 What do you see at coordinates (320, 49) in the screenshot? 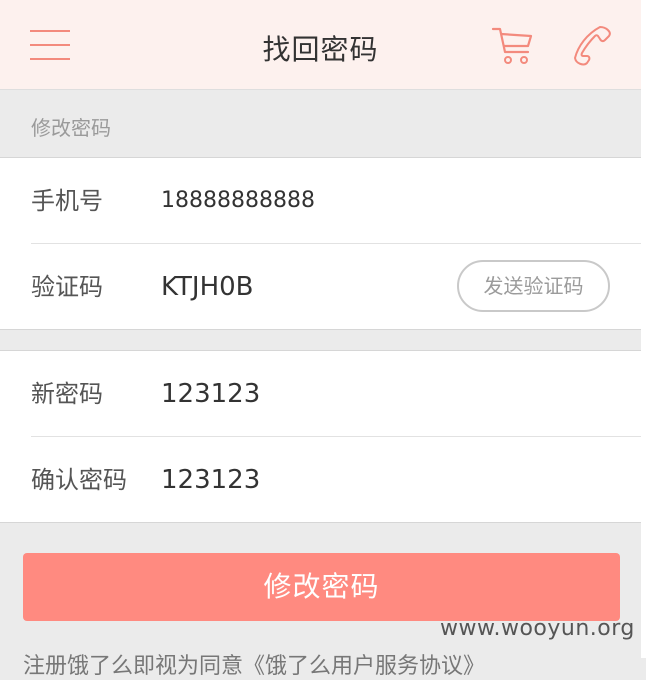
I see `page-title: 找回密码` at bounding box center [320, 49].